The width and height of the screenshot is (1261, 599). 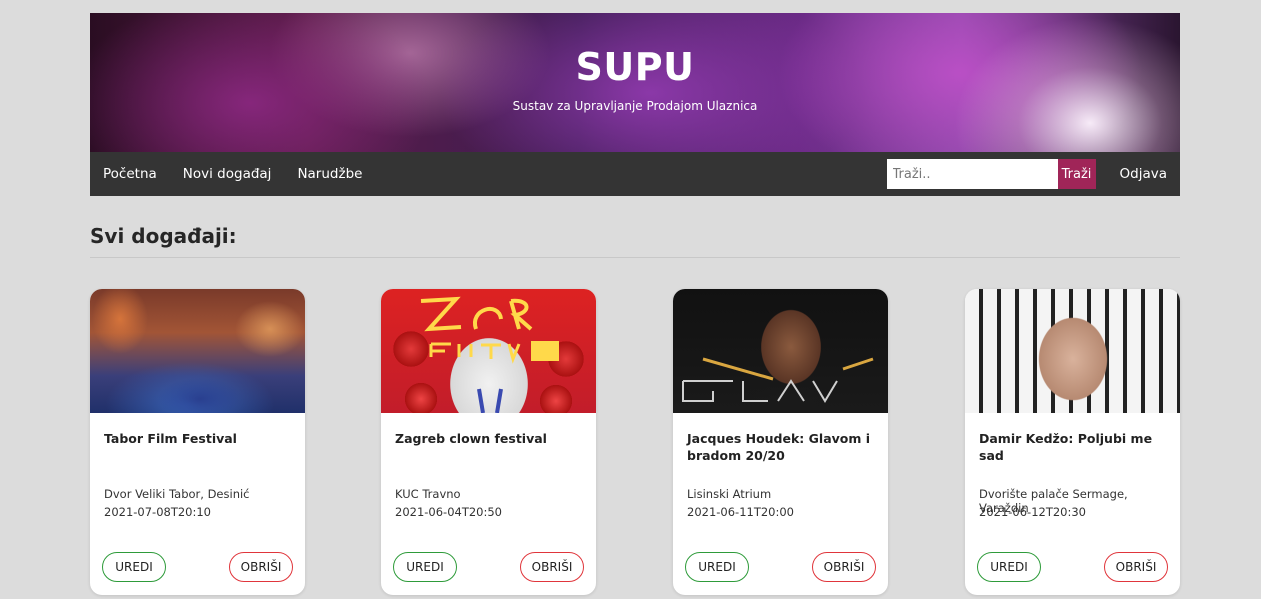 I want to click on event-venue: Lisinski Atrium, so click(x=729, y=494).